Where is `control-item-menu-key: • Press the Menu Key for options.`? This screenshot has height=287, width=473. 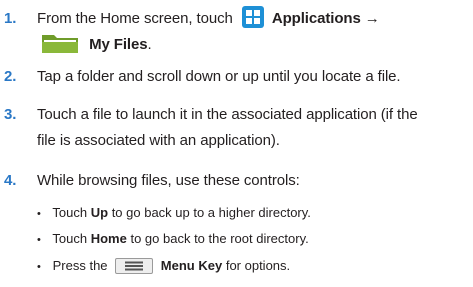
control-item-menu-key: • Press the Menu Key for options. is located at coordinates (163, 266).